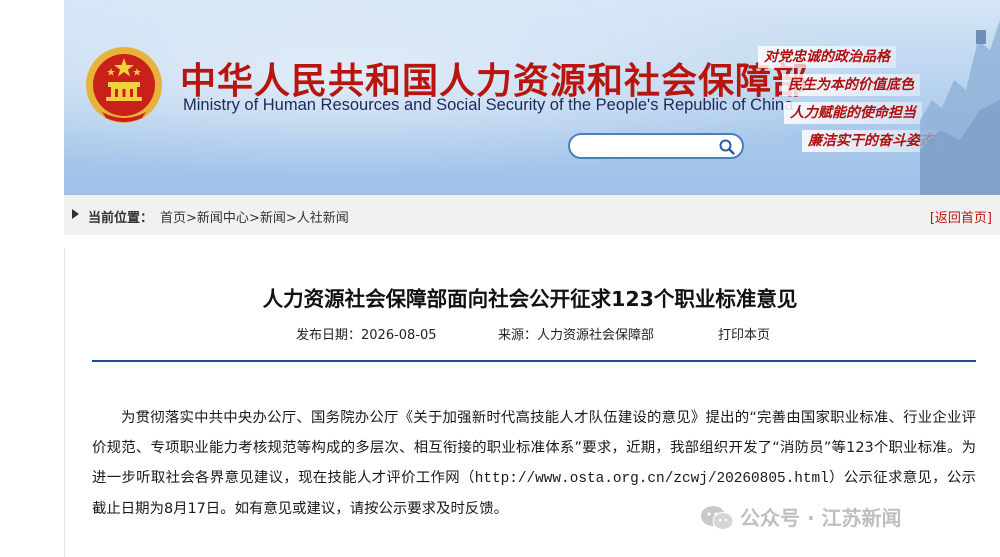  I want to click on breadcrumb-item-news: 新闻, so click(273, 218).